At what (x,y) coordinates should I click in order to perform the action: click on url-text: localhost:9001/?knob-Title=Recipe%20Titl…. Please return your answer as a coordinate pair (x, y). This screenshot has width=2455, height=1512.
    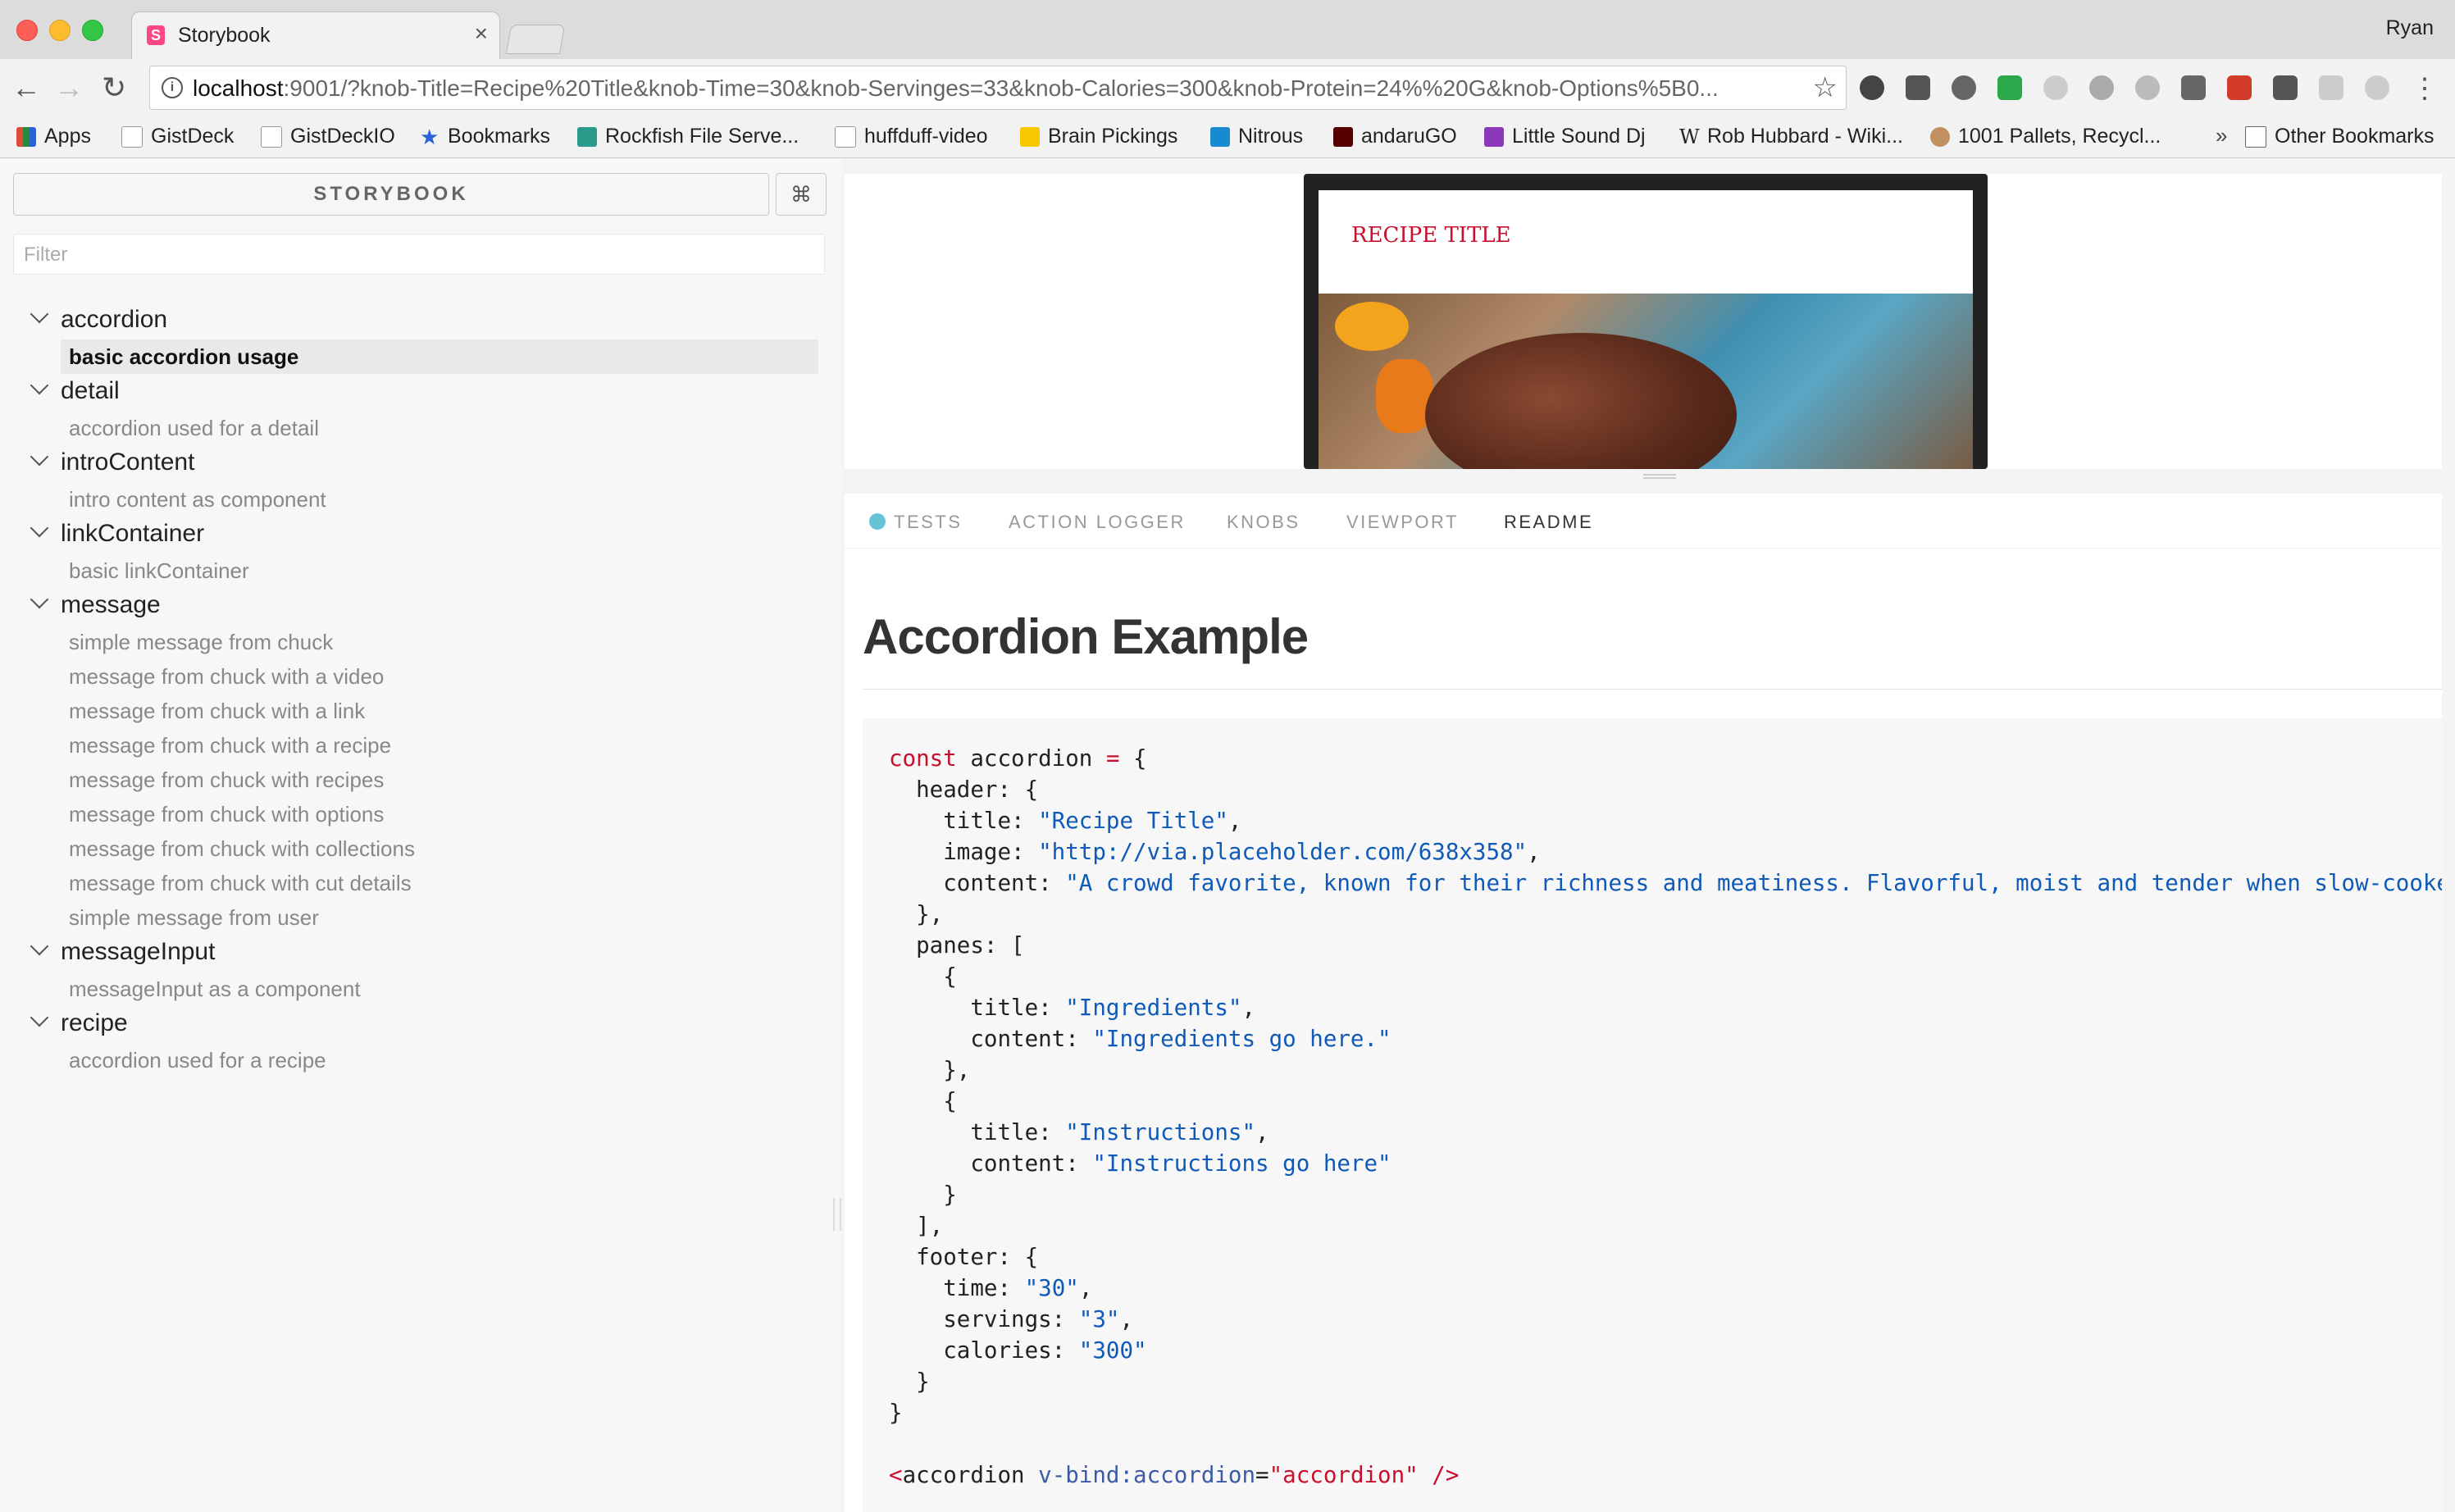
    Looking at the image, I should click on (996, 88).